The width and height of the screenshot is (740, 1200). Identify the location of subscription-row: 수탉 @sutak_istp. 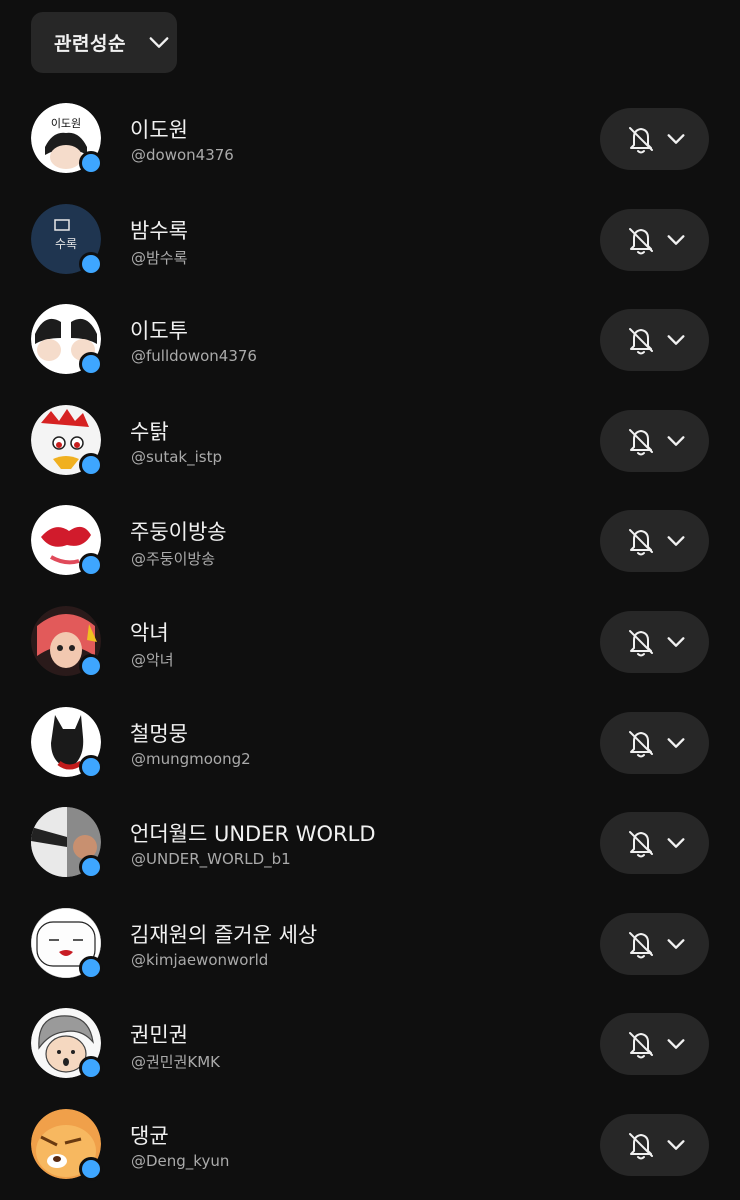
(370, 442).